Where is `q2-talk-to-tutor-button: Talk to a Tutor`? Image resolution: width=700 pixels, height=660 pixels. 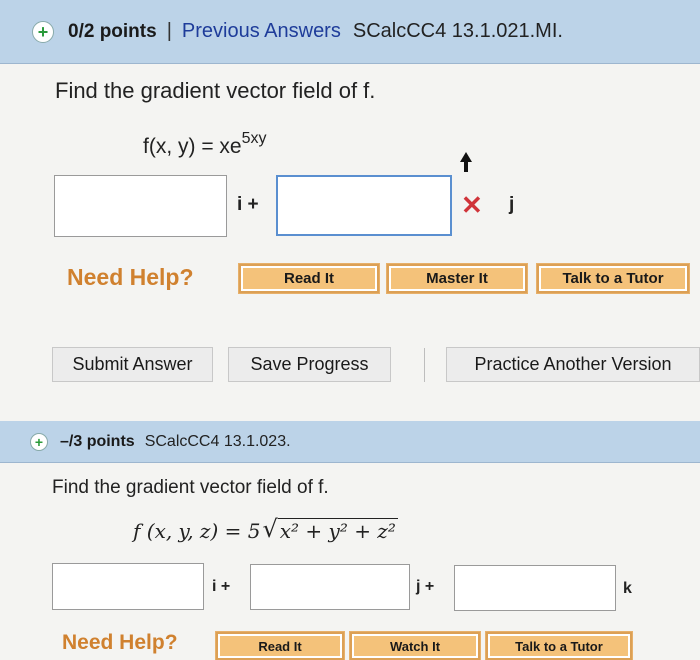 q2-talk-to-tutor-button: Talk to a Tutor is located at coordinates (559, 646).